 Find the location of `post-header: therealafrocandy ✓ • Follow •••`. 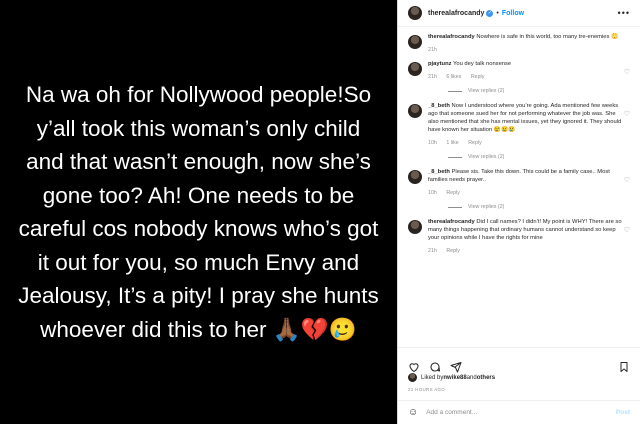

post-header: therealafrocandy ✓ • Follow ••• is located at coordinates (519, 13).